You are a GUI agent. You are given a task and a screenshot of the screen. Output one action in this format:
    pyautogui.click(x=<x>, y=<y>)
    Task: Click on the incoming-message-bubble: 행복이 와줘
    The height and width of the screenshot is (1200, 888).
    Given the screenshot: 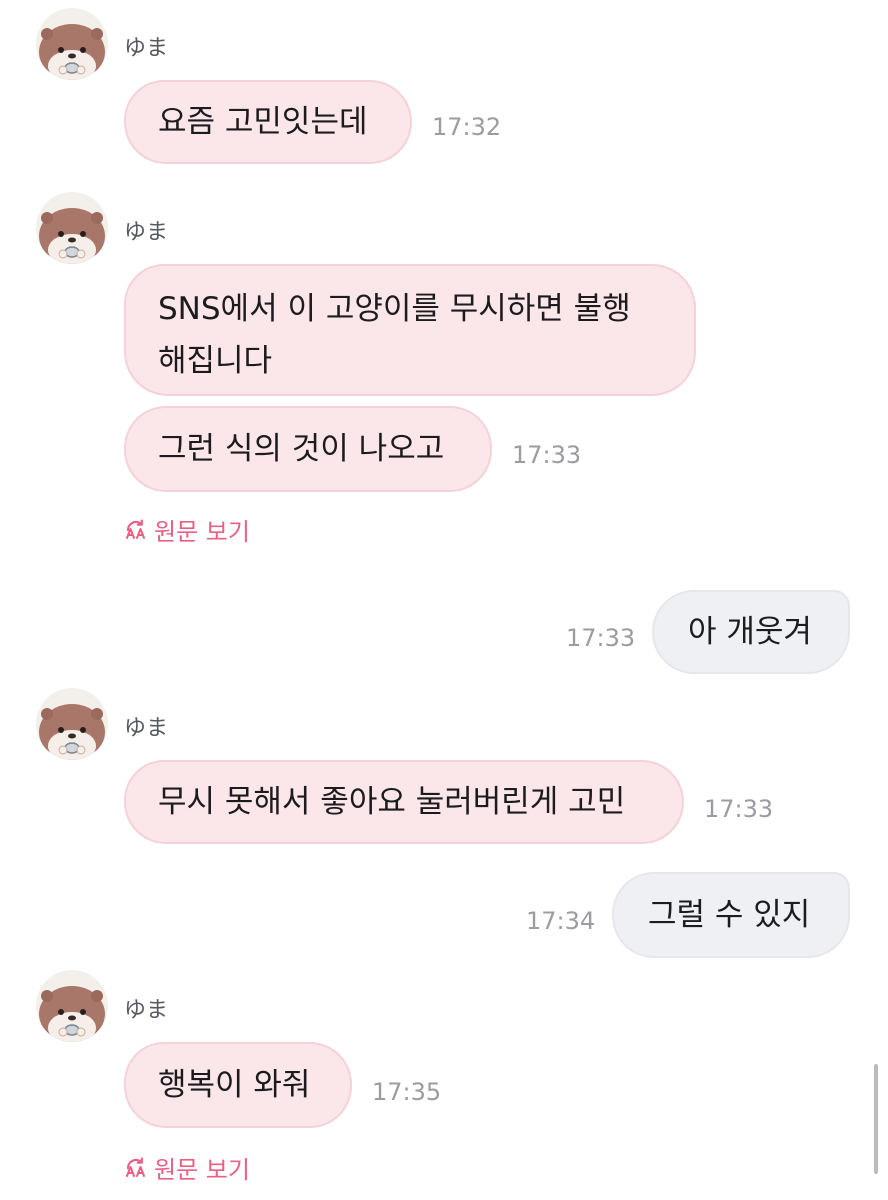 What is the action you would take?
    pyautogui.click(x=238, y=1085)
    